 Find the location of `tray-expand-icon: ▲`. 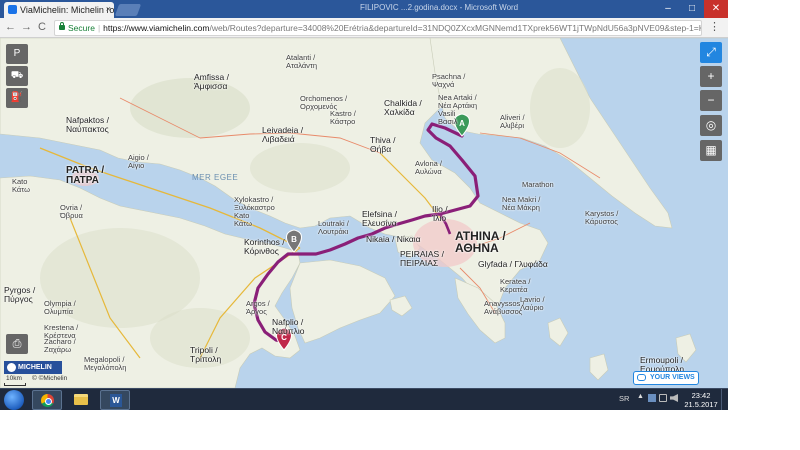

tray-expand-icon: ▲ is located at coordinates (641, 397).